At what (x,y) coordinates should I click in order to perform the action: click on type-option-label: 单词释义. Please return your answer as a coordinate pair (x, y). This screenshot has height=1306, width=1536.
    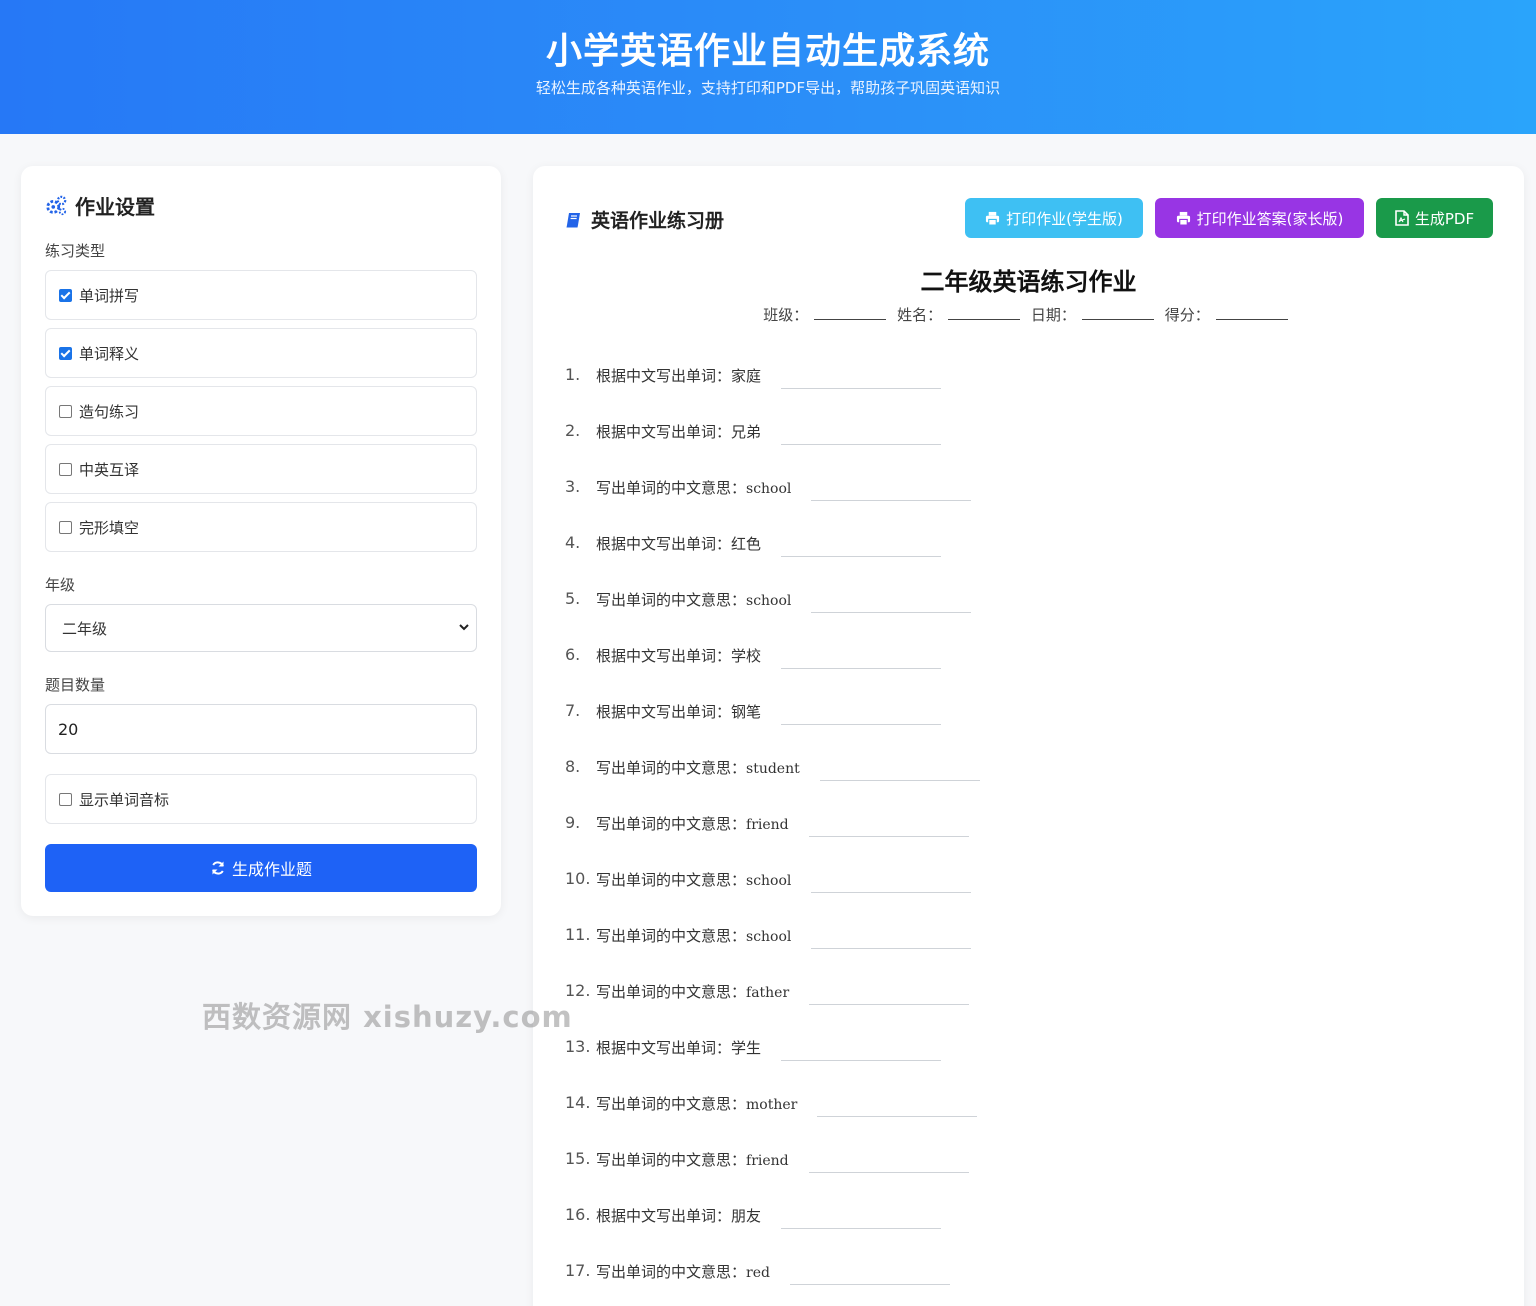
    Looking at the image, I should click on (109, 353).